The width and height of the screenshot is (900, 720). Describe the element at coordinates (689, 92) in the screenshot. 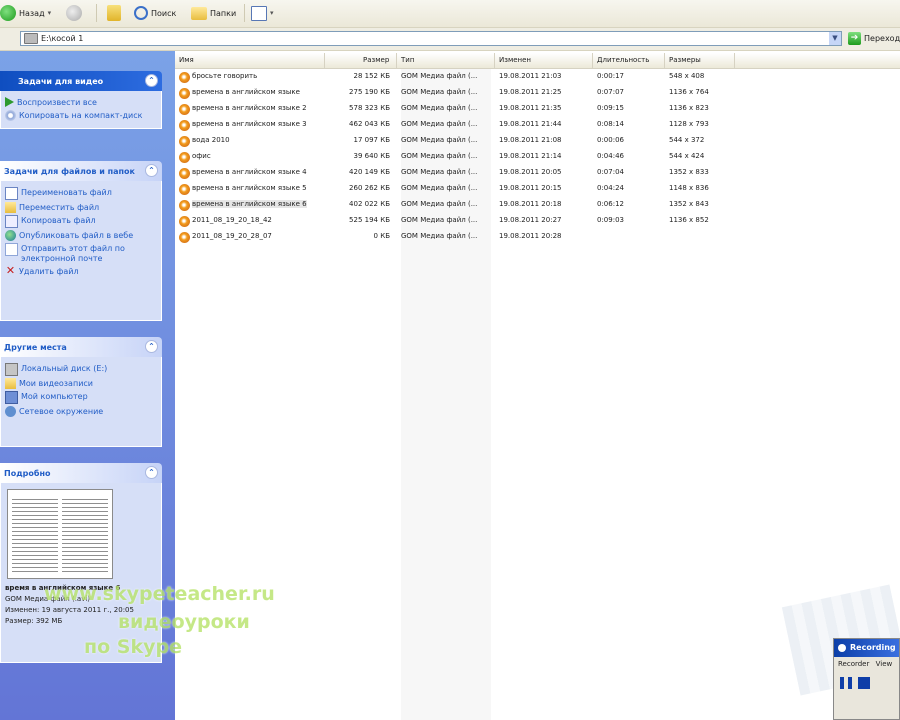

I see `file-dimensions: 1136 x 764` at that location.